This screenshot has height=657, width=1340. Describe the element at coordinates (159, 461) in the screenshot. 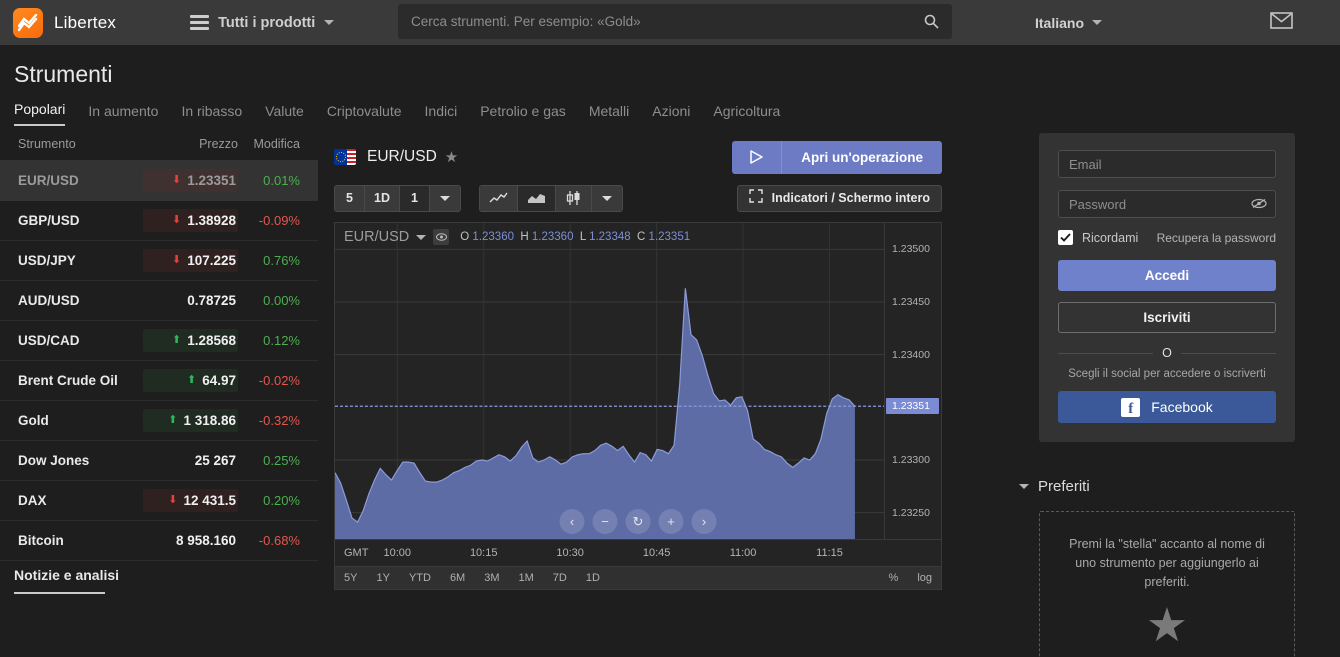

I see `table-row: Dow Jones 25 267 0.25%` at that location.